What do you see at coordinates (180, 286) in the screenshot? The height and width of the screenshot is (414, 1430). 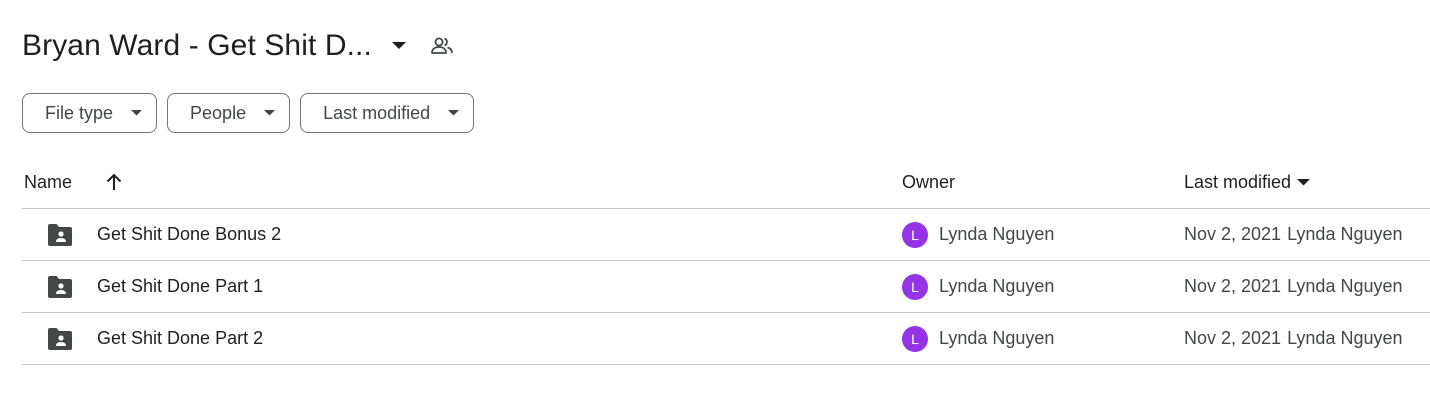 I see `file-name: Get Shit Done Part 1` at bounding box center [180, 286].